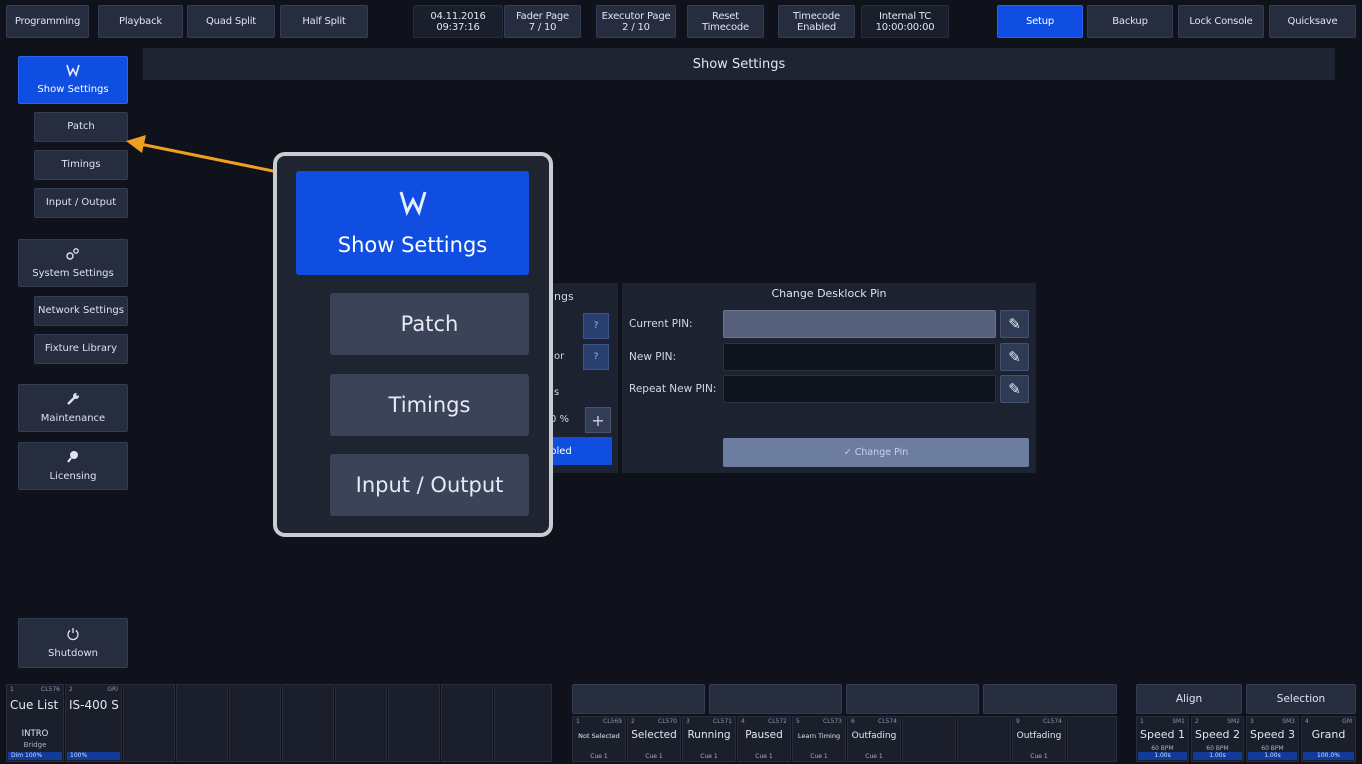 This screenshot has height=764, width=1362. I want to click on new-pin-input, so click(859, 357).